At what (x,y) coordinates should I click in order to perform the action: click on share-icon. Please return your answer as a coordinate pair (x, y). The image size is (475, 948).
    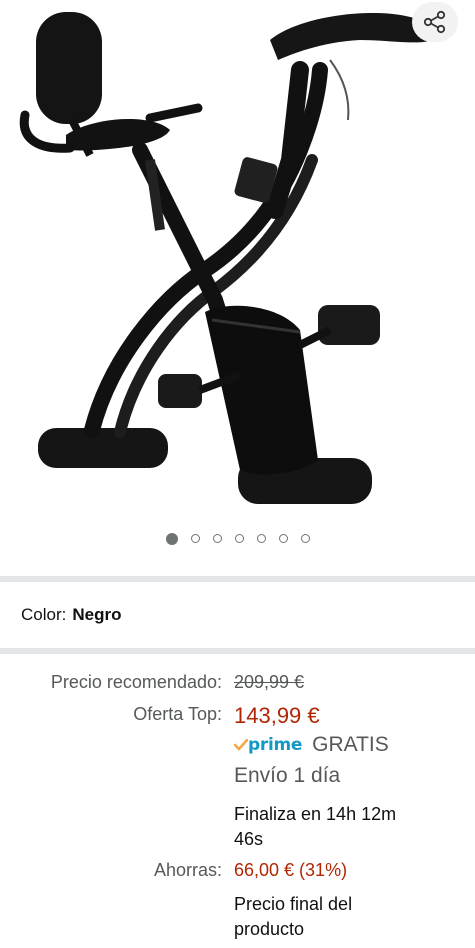
    Looking at the image, I should click on (434, 22).